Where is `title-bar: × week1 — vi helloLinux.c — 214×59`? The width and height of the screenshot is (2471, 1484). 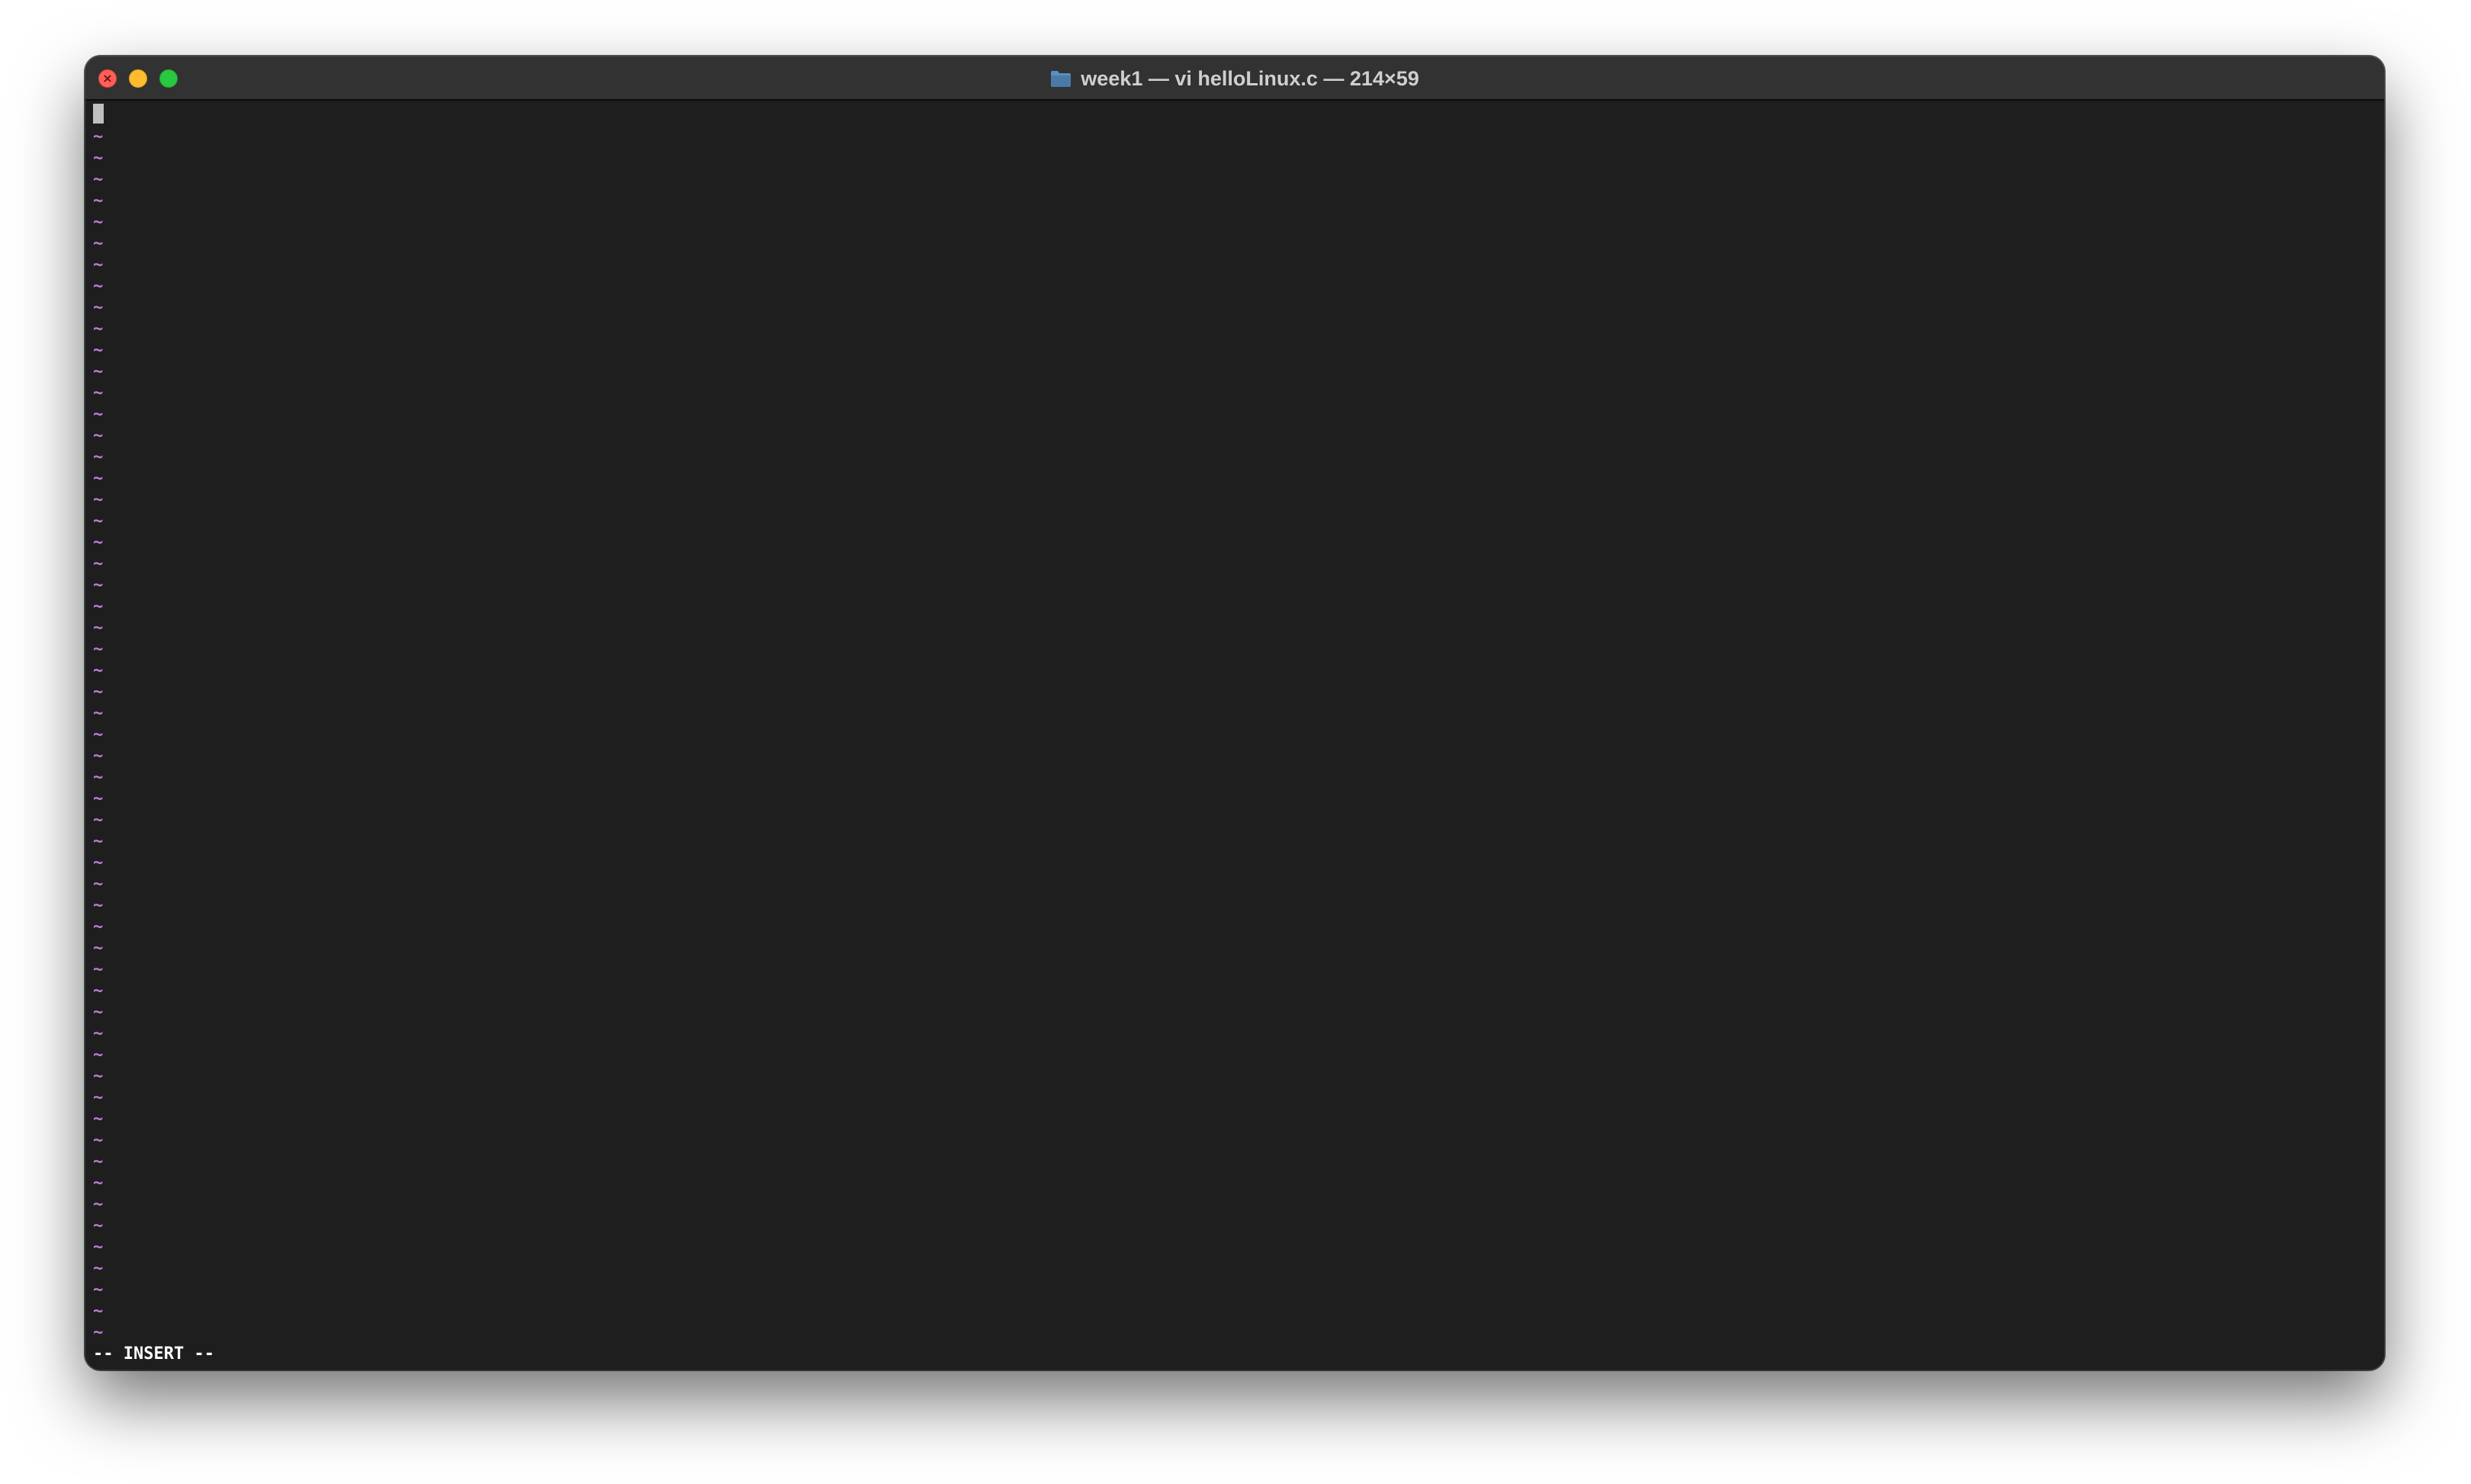 title-bar: × week1 — vi helloLinux.c — 214×59 is located at coordinates (1234, 79).